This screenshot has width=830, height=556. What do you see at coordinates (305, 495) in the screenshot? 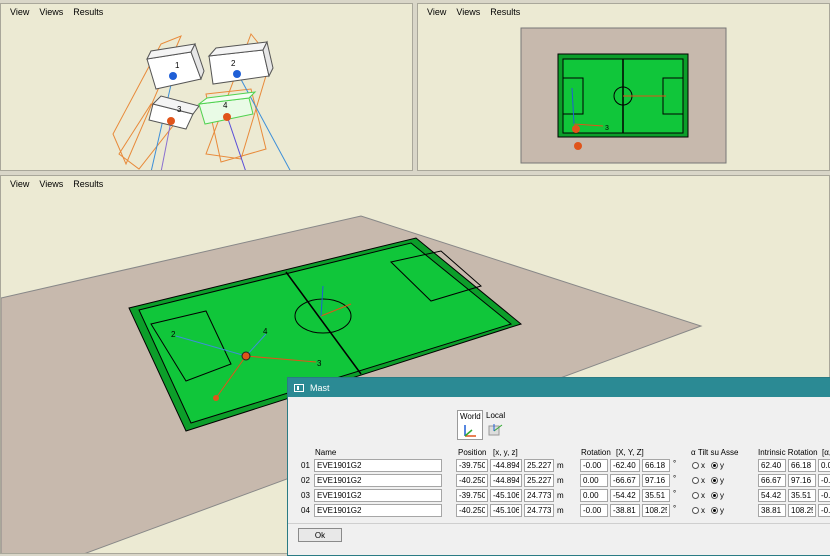
I see `row-number: 03` at bounding box center [305, 495].